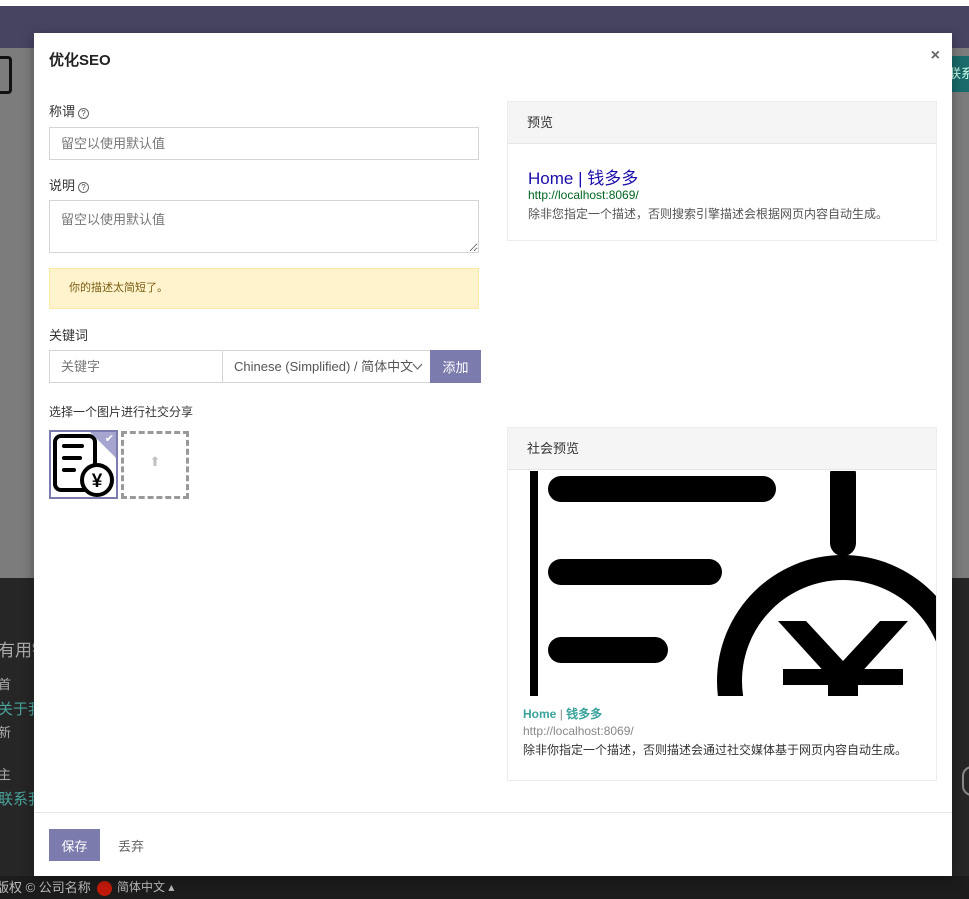 The width and height of the screenshot is (969, 899). Describe the element at coordinates (146, 887) in the screenshot. I see `language-switcher: 简体中文 ▴` at that location.